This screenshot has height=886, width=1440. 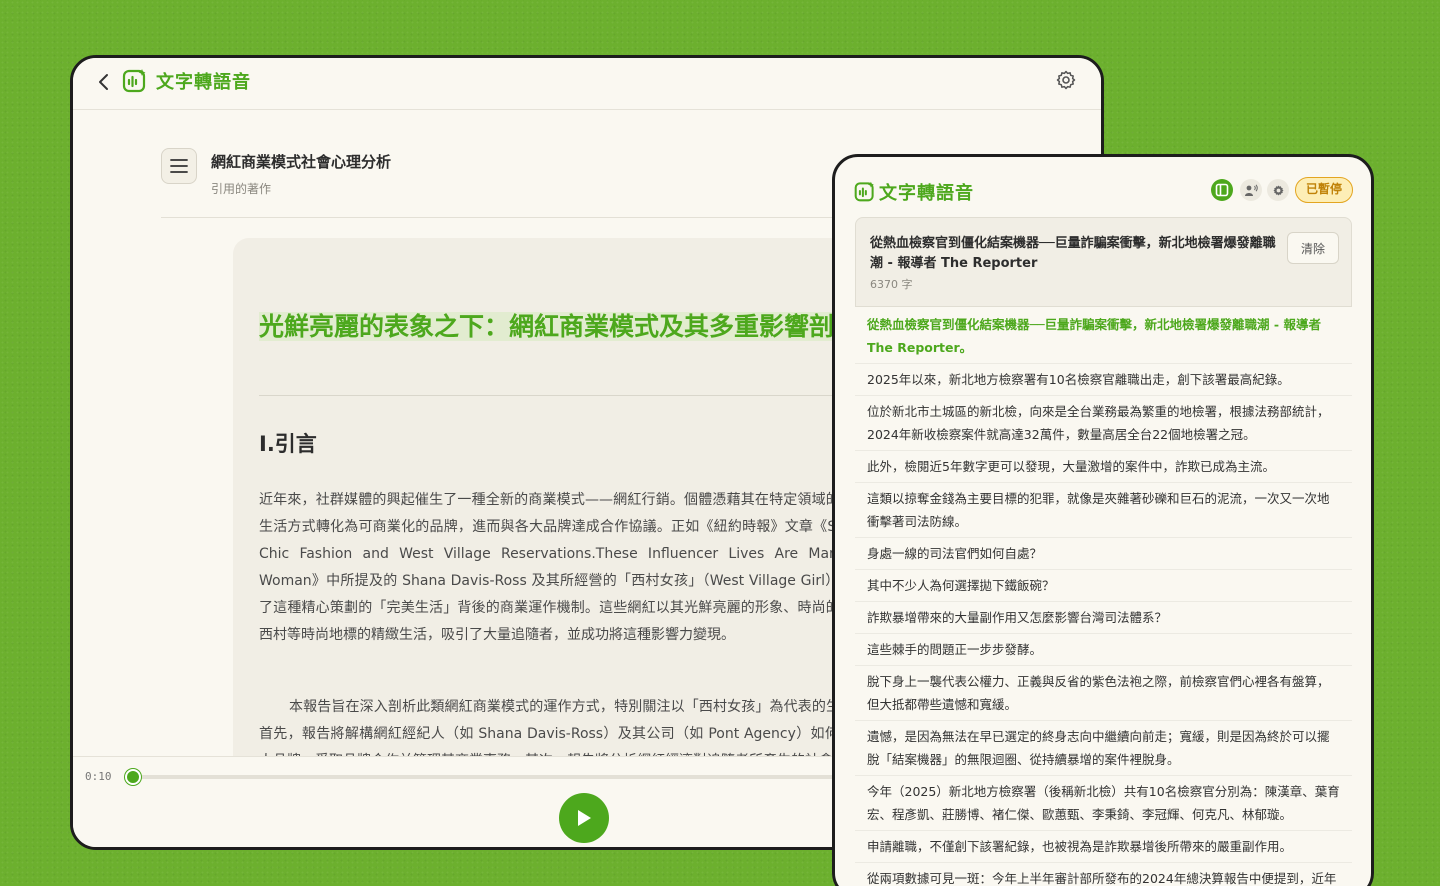 What do you see at coordinates (1066, 80) in the screenshot?
I see `settings-icon` at bounding box center [1066, 80].